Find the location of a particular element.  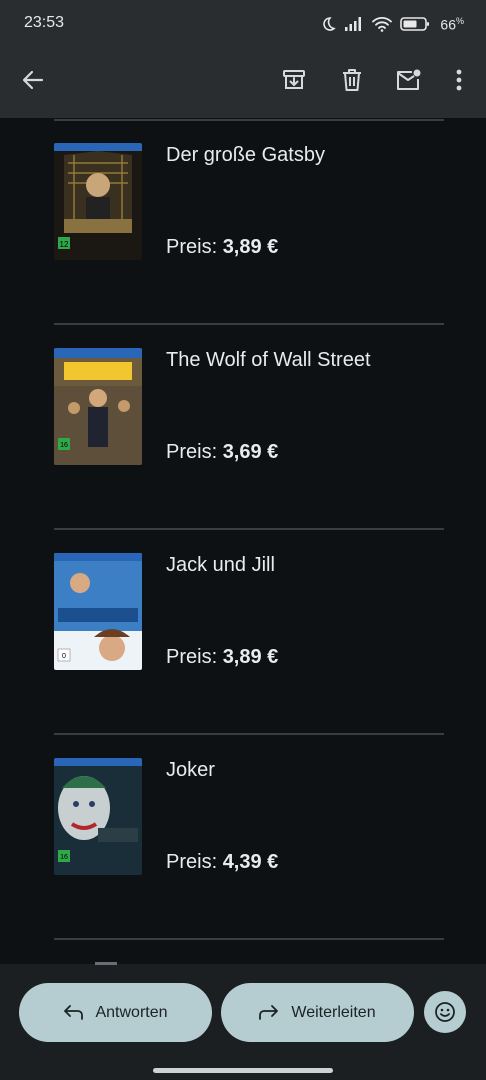

movie-cover-image: 0 is located at coordinates (98, 611).